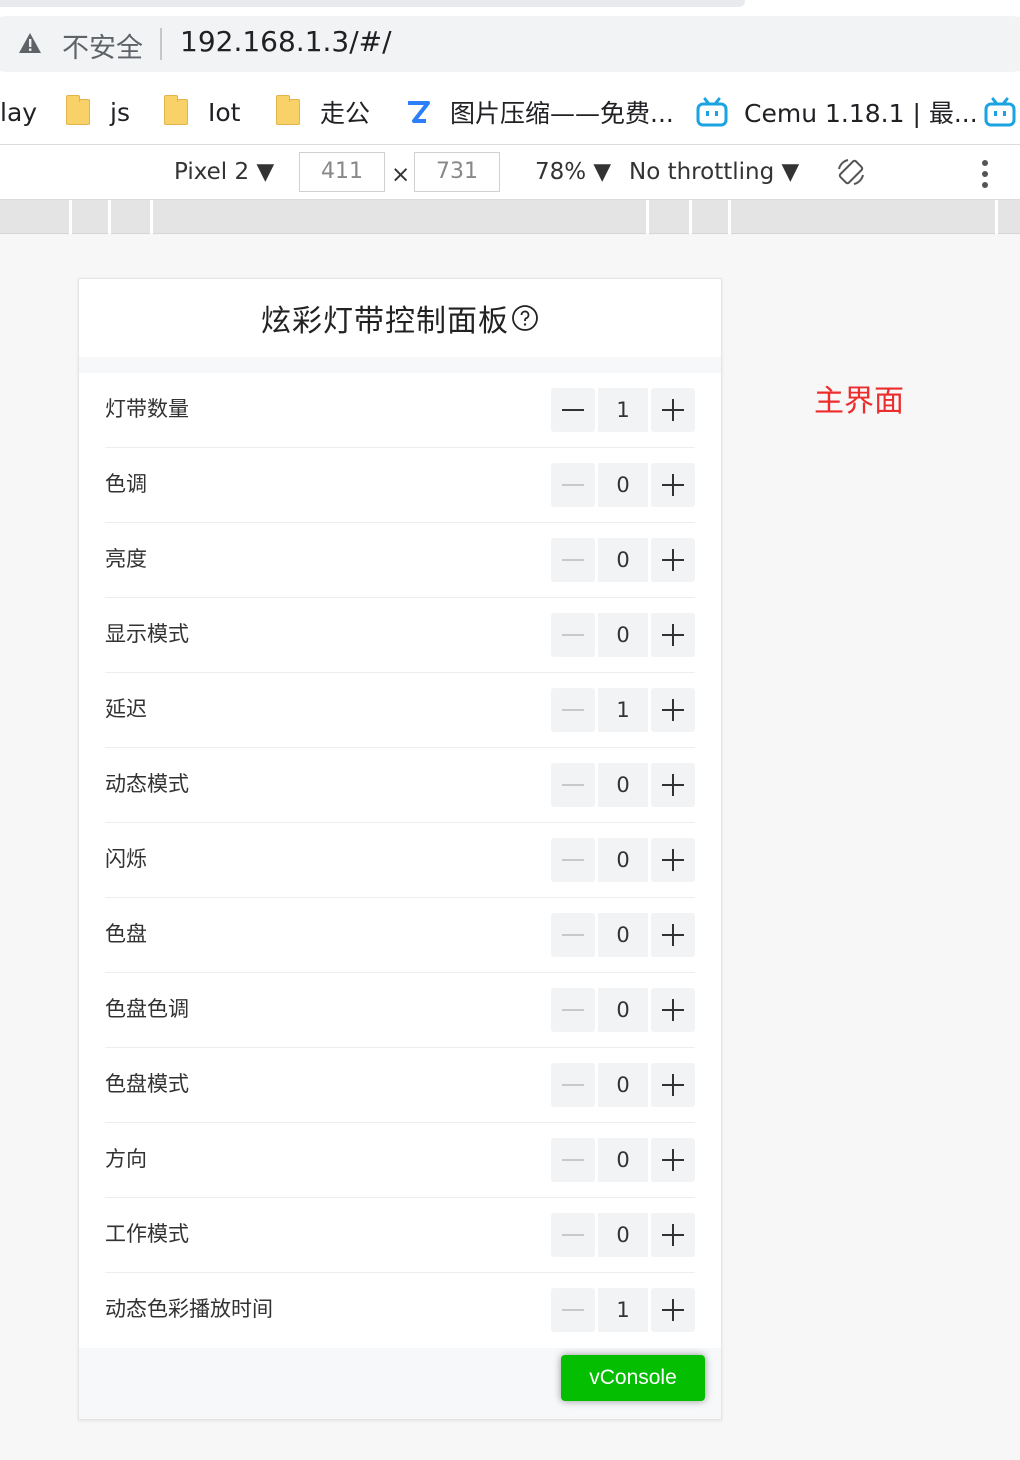 The image size is (1020, 1460). I want to click on row-label: 闪烁, so click(126, 859).